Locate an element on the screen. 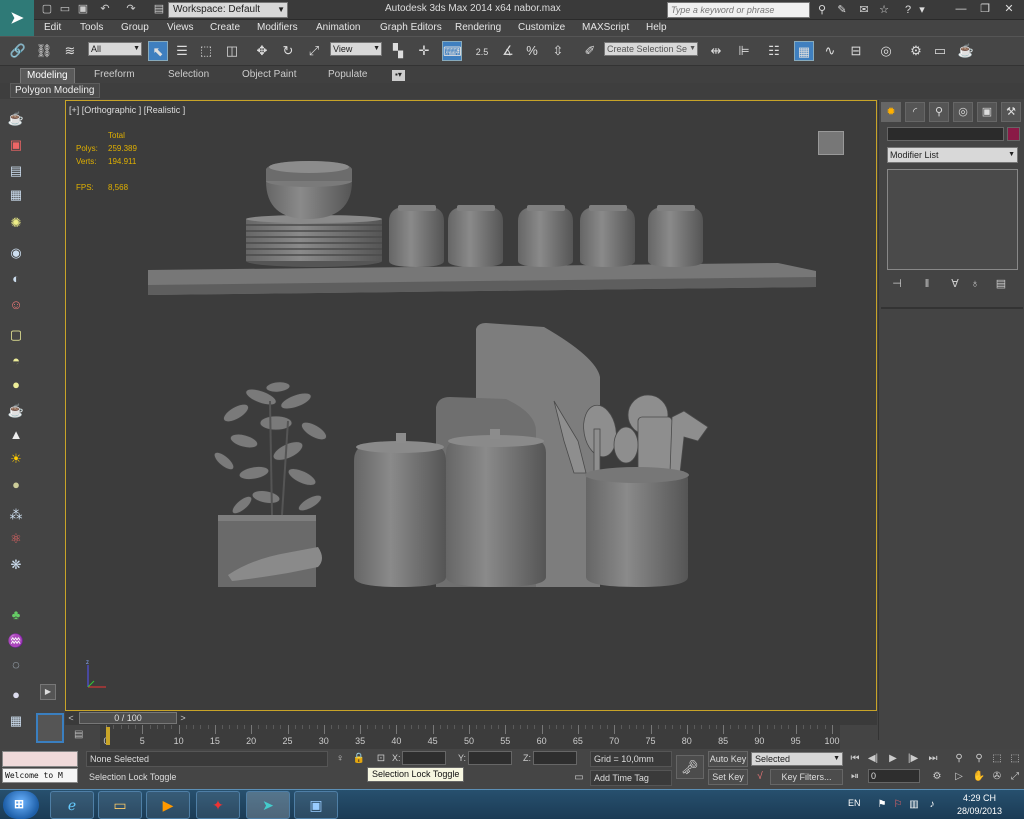 This screenshot has height=819, width=1024. pin-stack-icon: ⊣ is located at coordinates (897, 284).